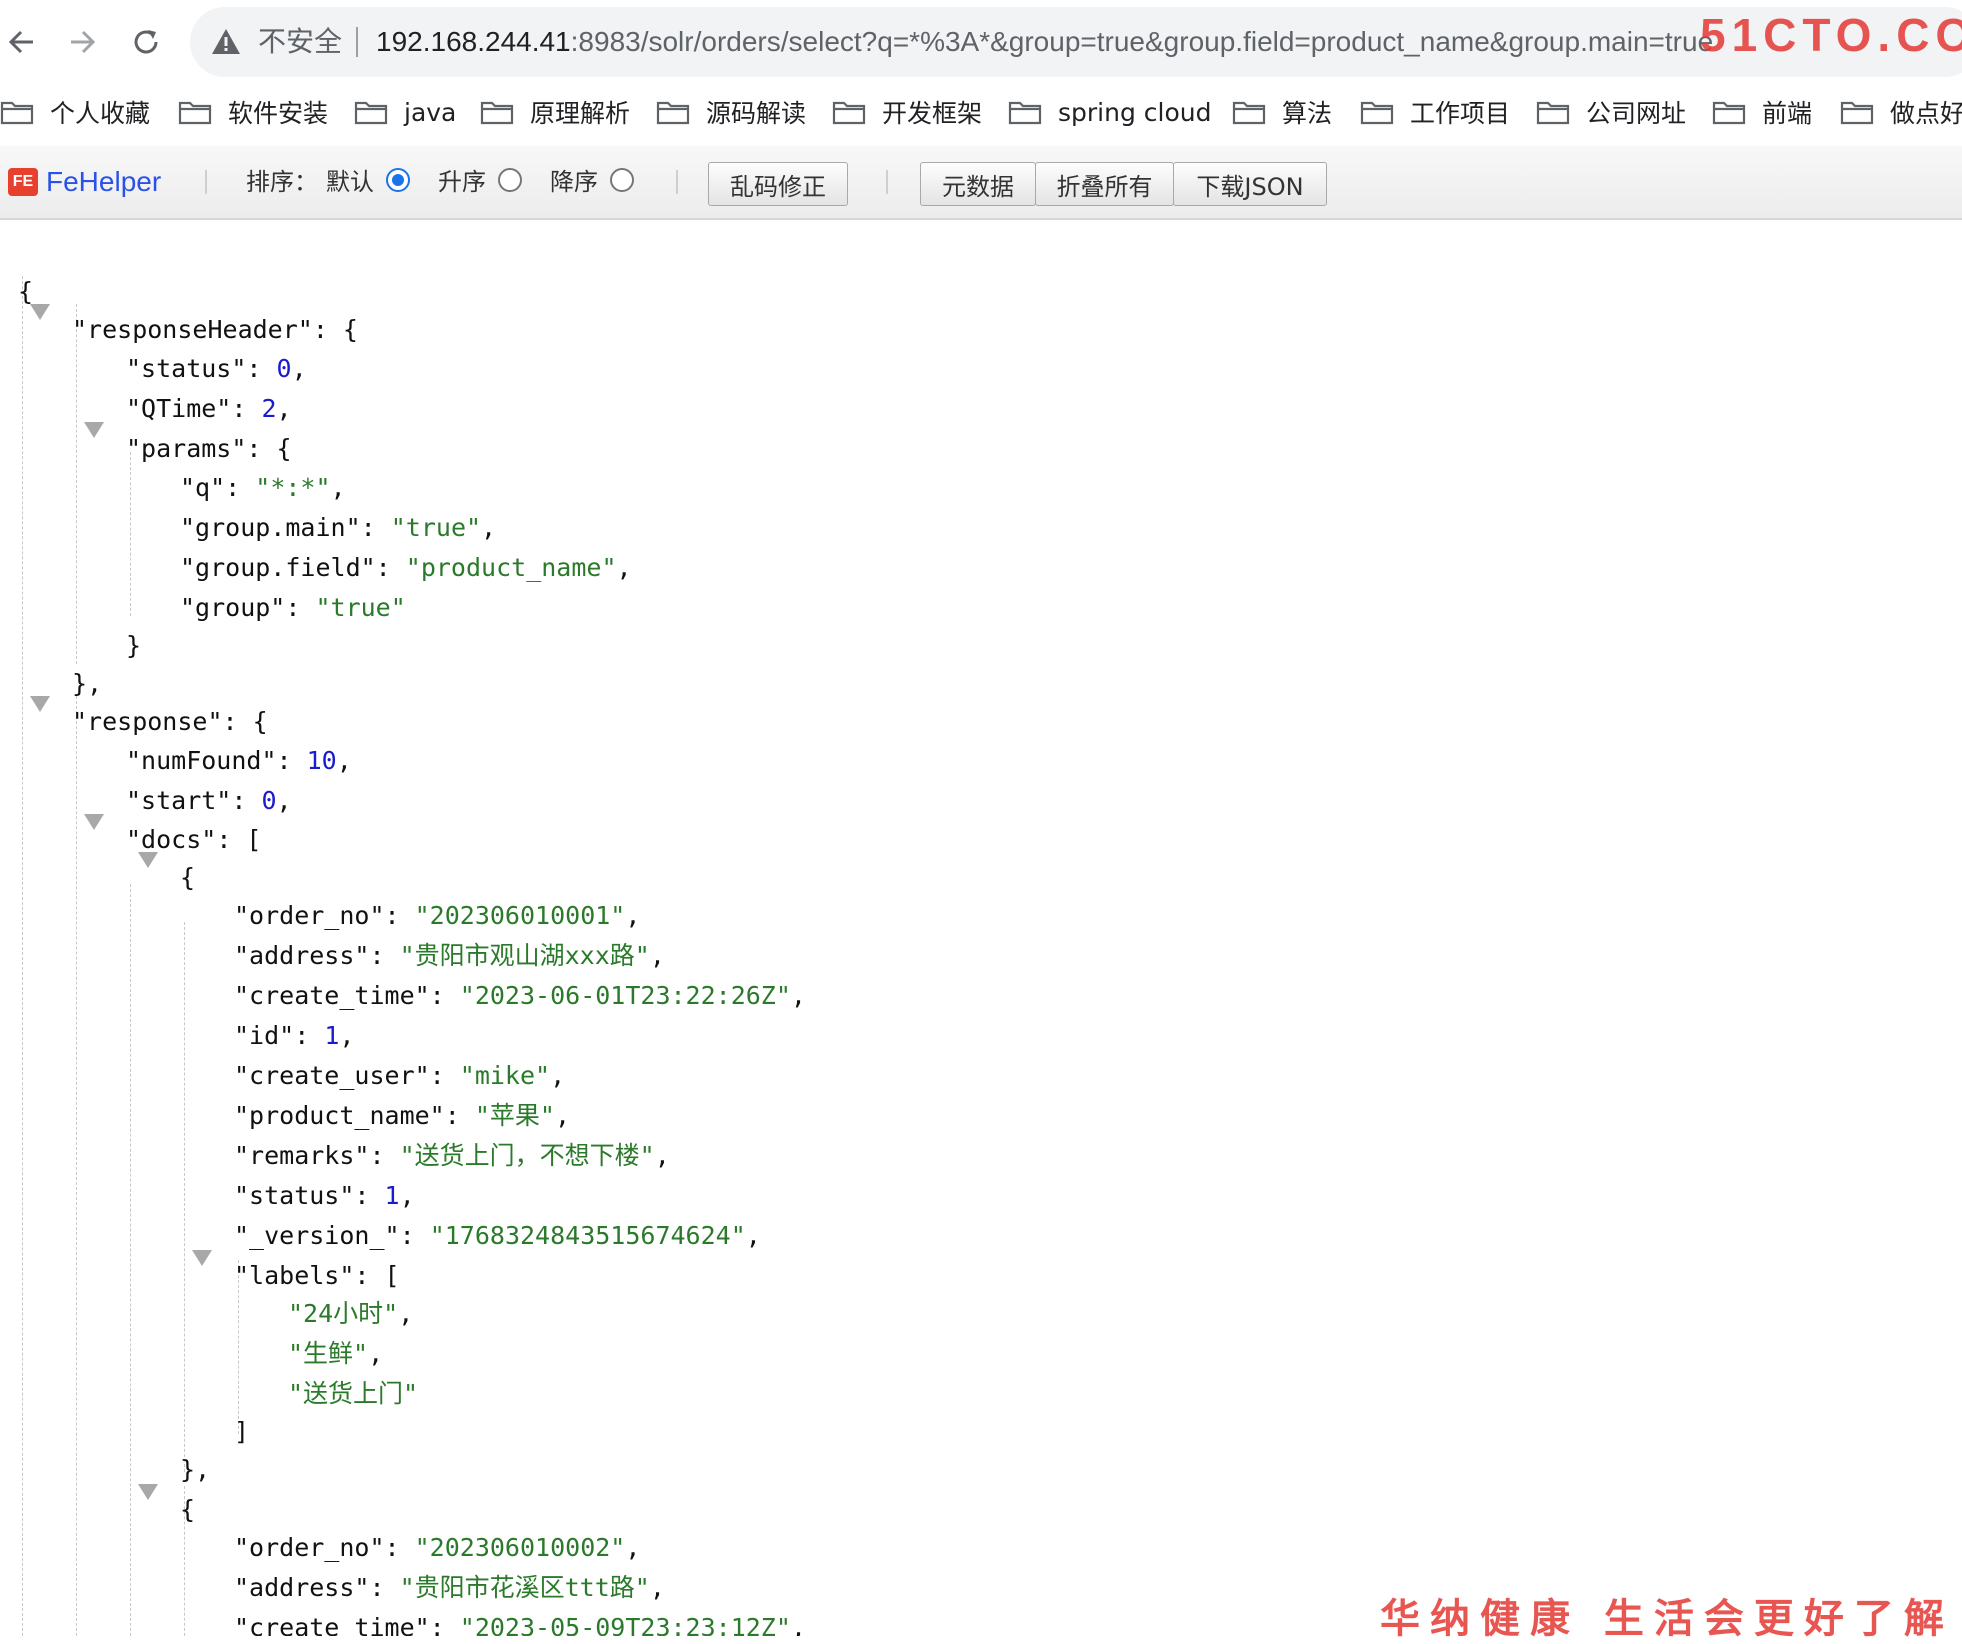 This screenshot has height=1644, width=1962. What do you see at coordinates (587, 1235) in the screenshot?
I see `json-value: "1768324843515674624"` at bounding box center [587, 1235].